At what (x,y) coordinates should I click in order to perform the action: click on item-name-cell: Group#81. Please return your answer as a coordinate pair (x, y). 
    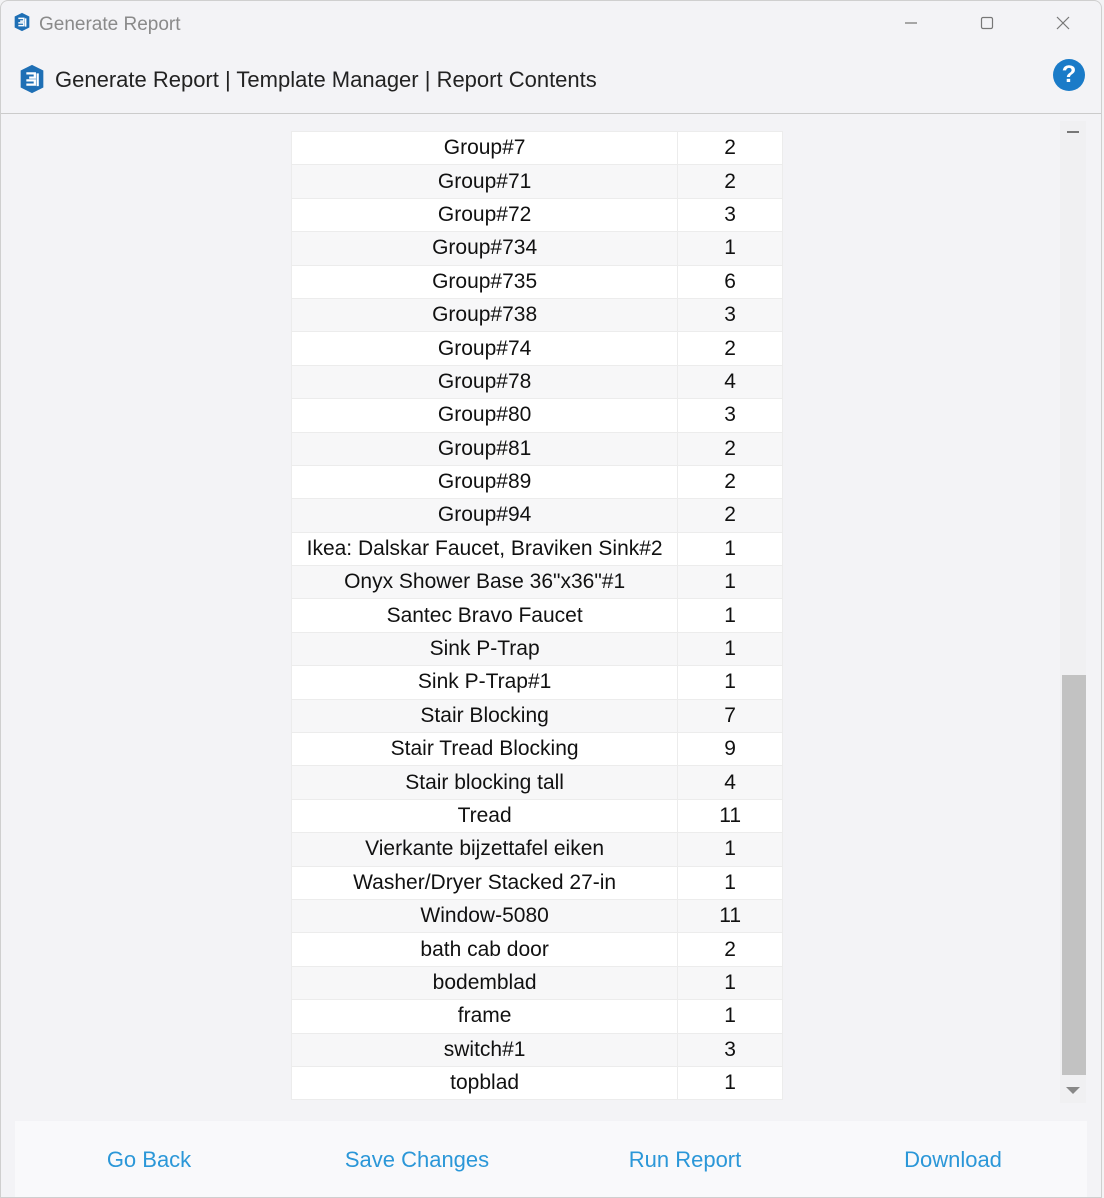
    Looking at the image, I should click on (484, 448).